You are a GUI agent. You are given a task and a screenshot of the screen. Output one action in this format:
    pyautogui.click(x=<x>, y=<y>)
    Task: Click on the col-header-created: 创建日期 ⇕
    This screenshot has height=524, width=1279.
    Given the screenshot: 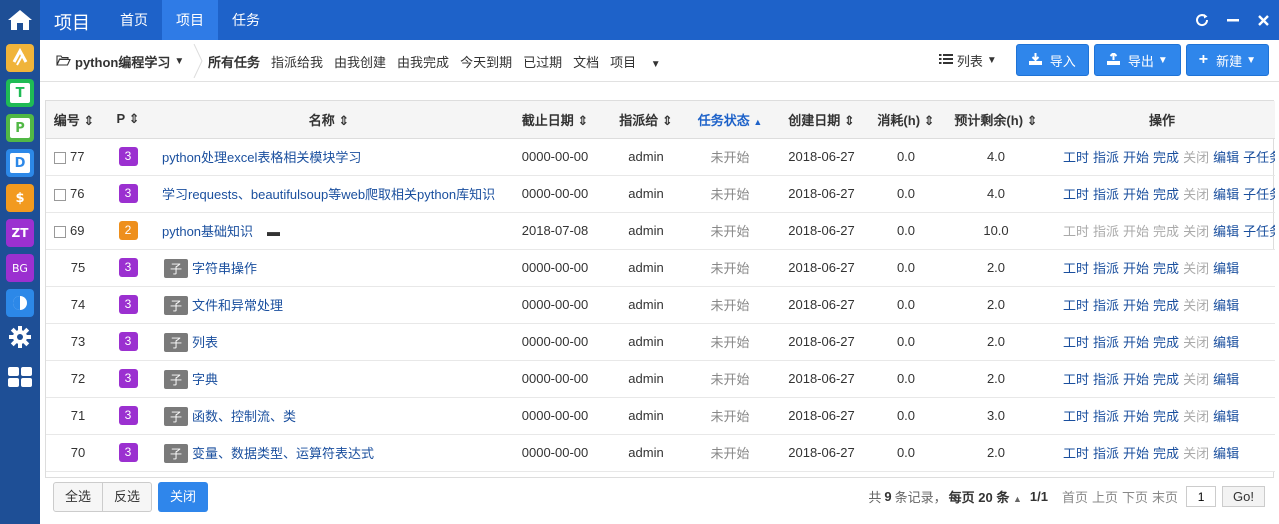 What is the action you would take?
    pyautogui.click(x=821, y=120)
    